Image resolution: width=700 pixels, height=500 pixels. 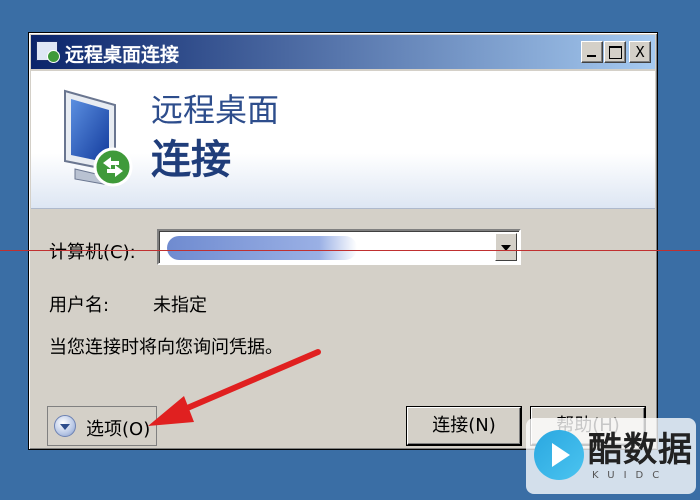 I want to click on computer-combobox, so click(x=339, y=247).